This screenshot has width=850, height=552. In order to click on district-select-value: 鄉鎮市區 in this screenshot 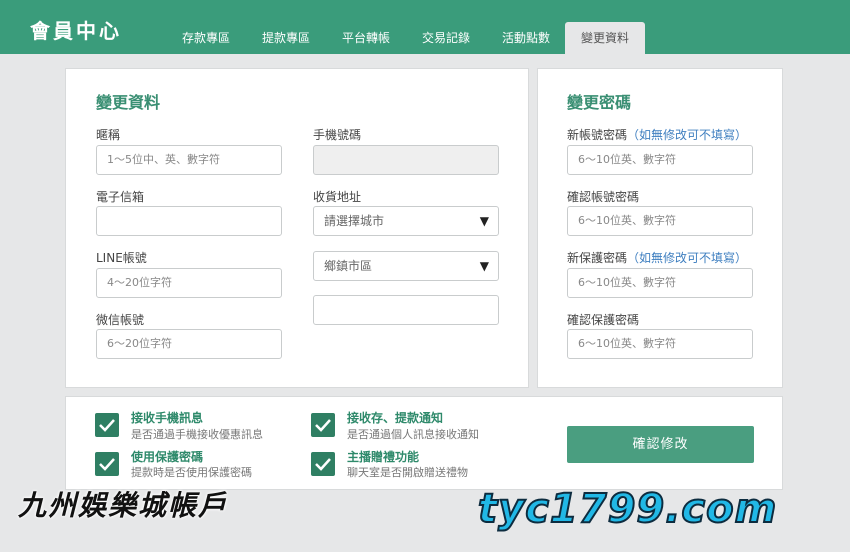, I will do `click(348, 266)`.